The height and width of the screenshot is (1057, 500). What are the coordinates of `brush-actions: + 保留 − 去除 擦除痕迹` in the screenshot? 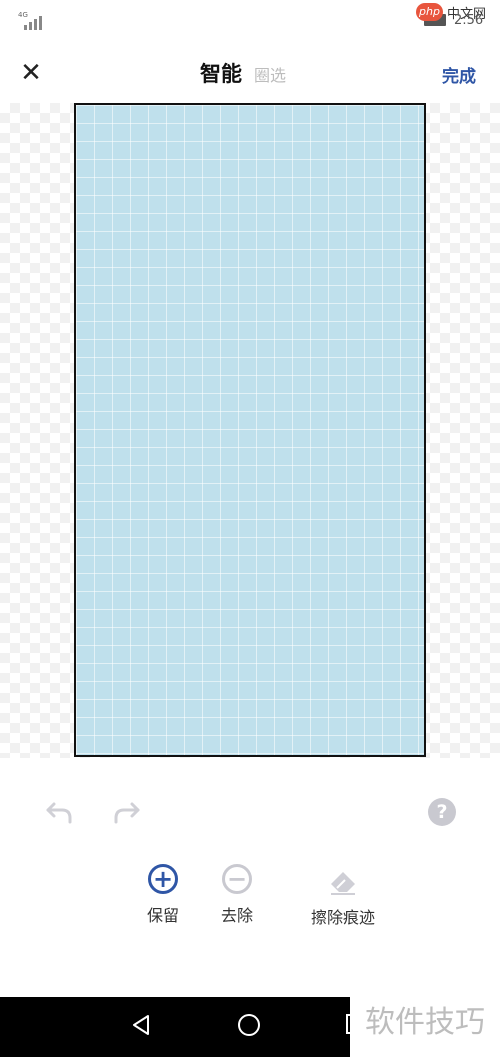 It's located at (250, 909).